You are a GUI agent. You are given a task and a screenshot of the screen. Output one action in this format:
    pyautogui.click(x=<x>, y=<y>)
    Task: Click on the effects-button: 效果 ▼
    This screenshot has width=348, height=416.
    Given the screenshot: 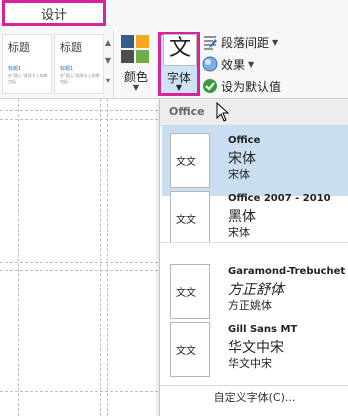 What is the action you would take?
    pyautogui.click(x=228, y=64)
    